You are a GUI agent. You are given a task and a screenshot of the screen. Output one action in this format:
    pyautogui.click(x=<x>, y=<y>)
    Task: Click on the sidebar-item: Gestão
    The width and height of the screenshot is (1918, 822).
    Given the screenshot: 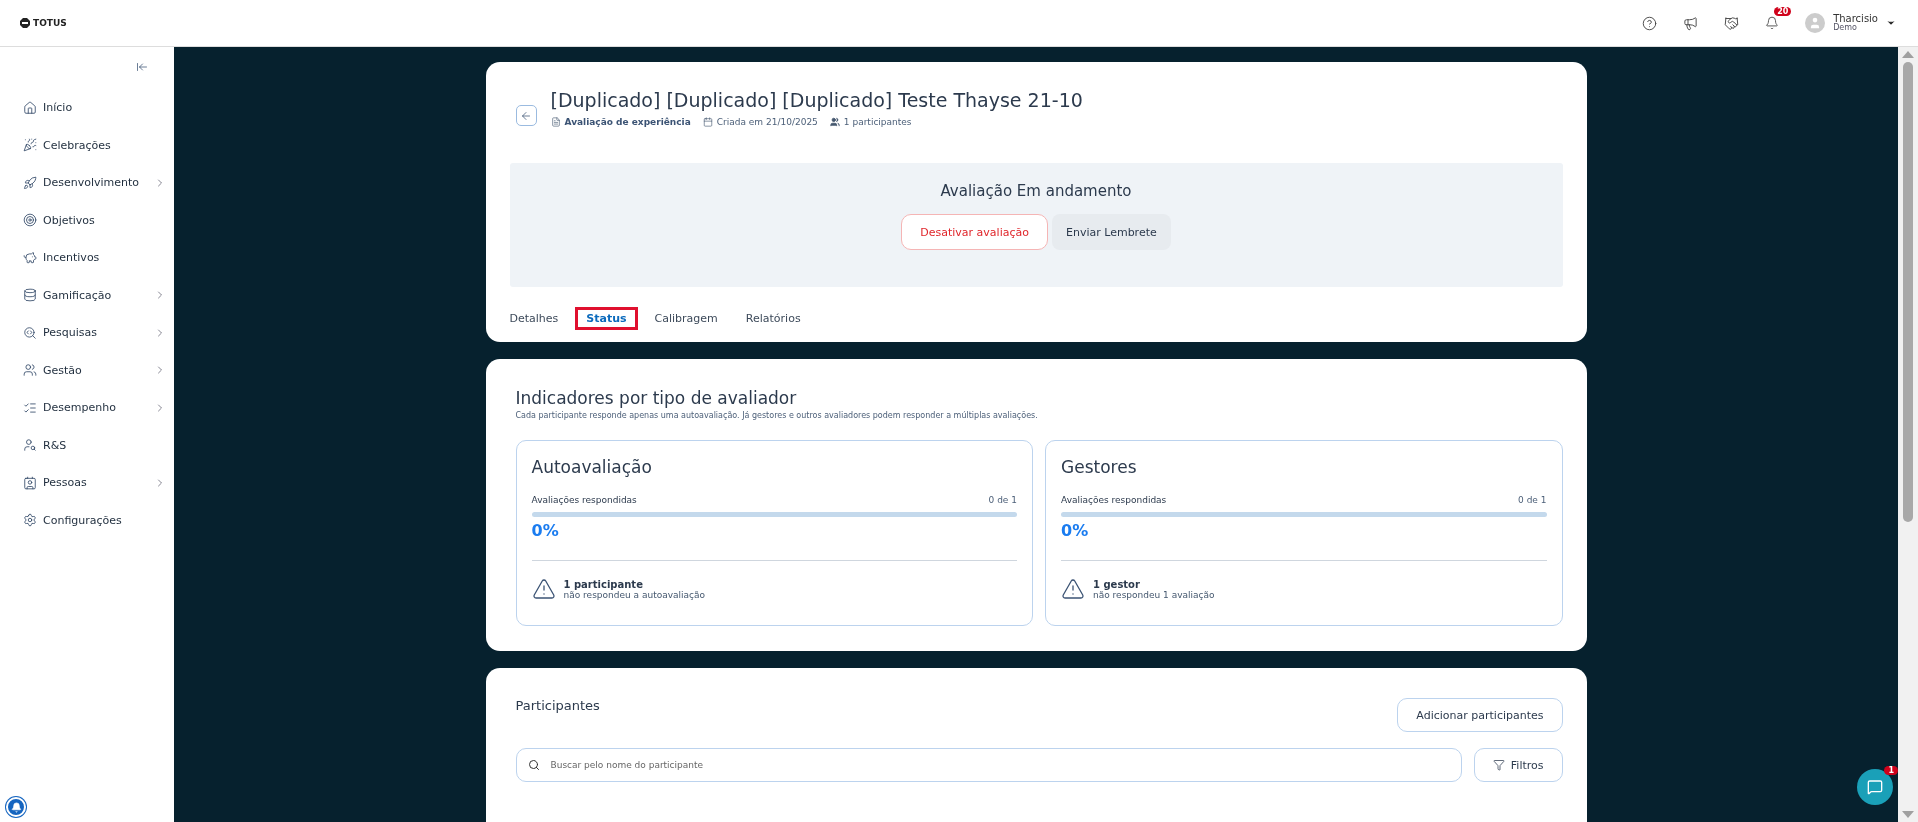 What is the action you would take?
    pyautogui.click(x=83, y=370)
    